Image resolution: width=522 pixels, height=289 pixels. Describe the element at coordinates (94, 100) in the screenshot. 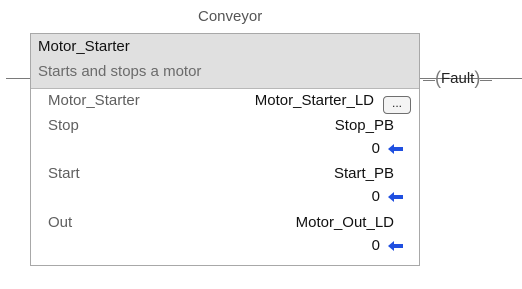

I see `param-label-instance: Motor_Starter` at that location.